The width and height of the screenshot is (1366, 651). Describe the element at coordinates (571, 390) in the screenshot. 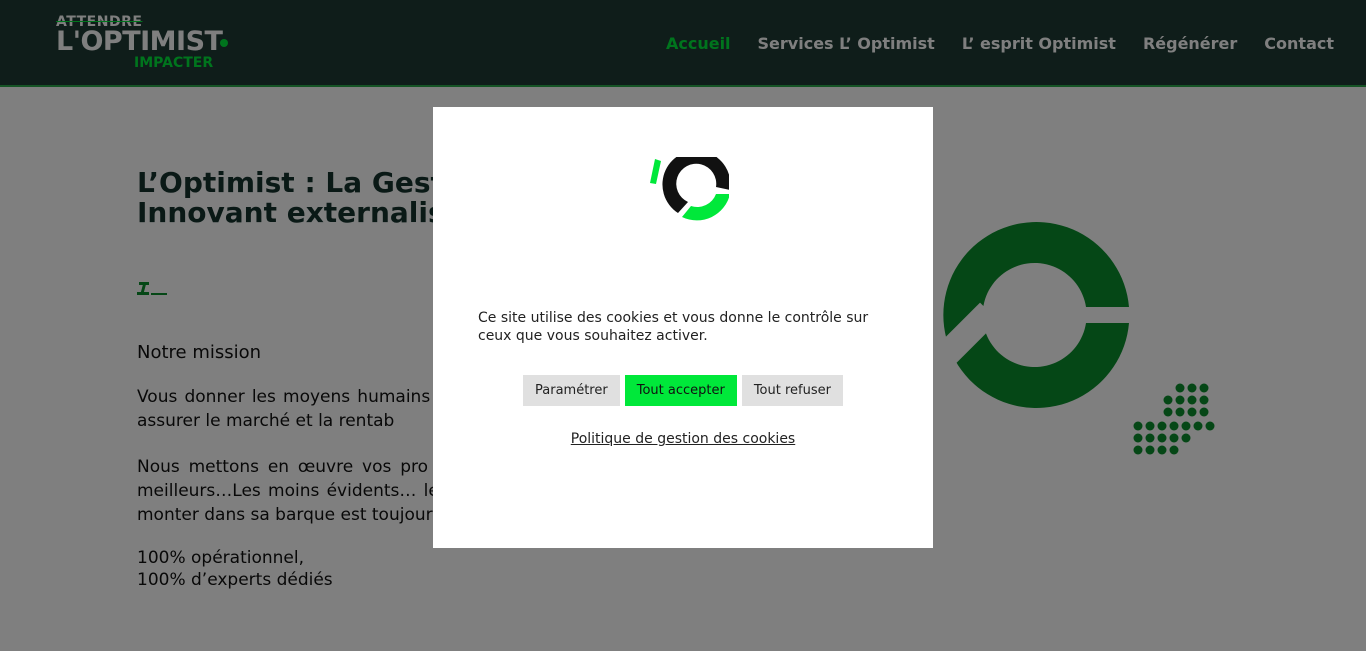

I see `cookie-settings-button: Paramétrer` at that location.